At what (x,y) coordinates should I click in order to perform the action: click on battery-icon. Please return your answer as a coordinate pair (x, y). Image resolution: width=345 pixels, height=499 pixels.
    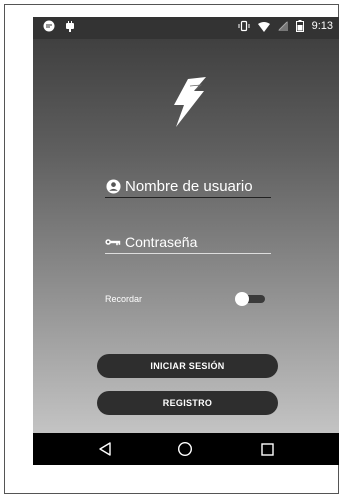
    Looking at the image, I should click on (299, 26).